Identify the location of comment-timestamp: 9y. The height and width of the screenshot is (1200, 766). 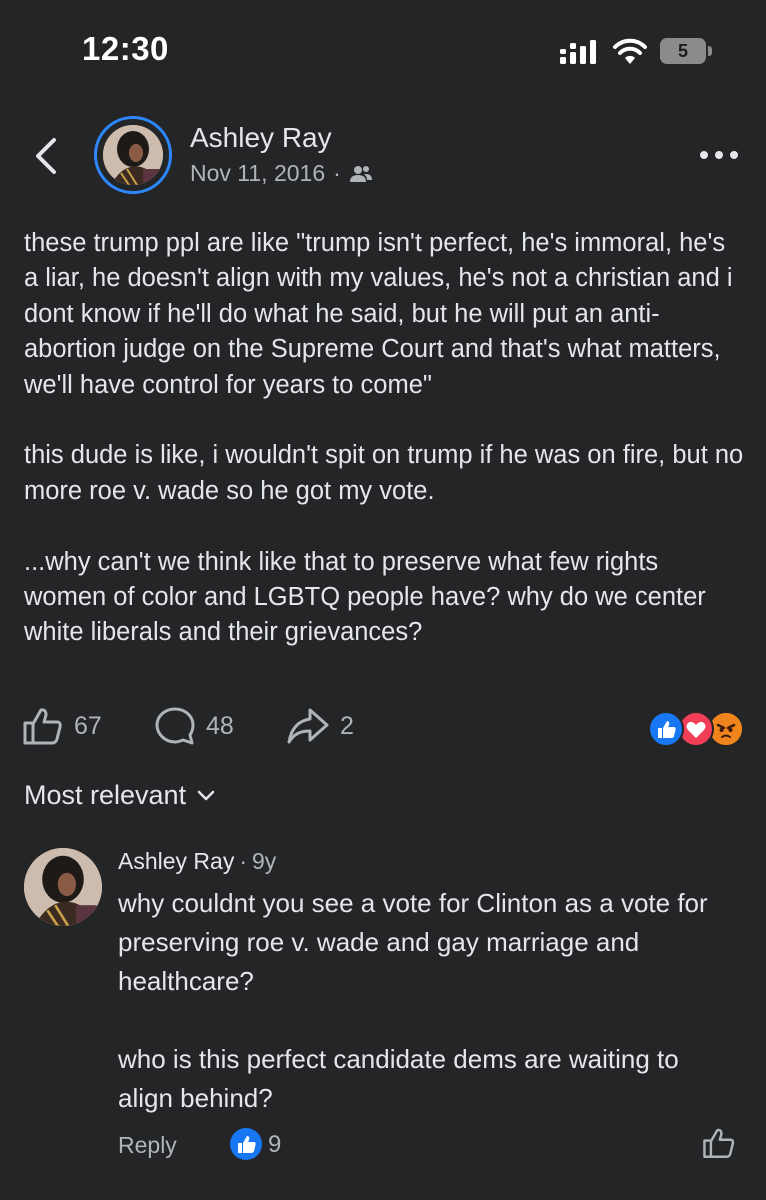
(264, 861).